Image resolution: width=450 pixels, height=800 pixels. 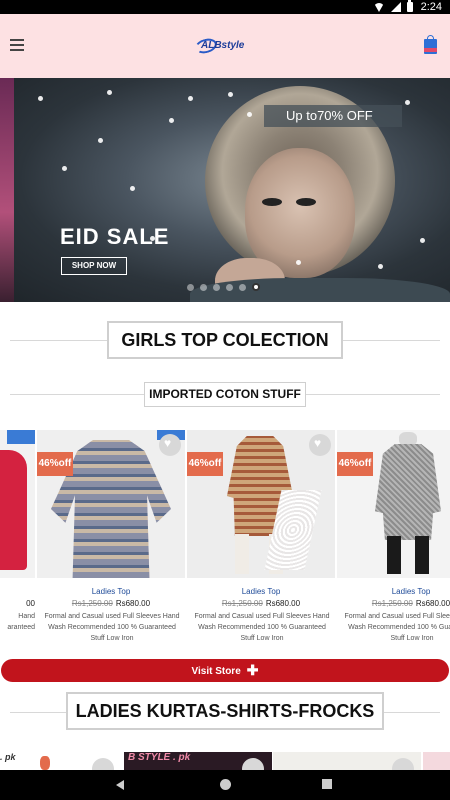 I want to click on carousel-indicators, so click(x=223, y=287).